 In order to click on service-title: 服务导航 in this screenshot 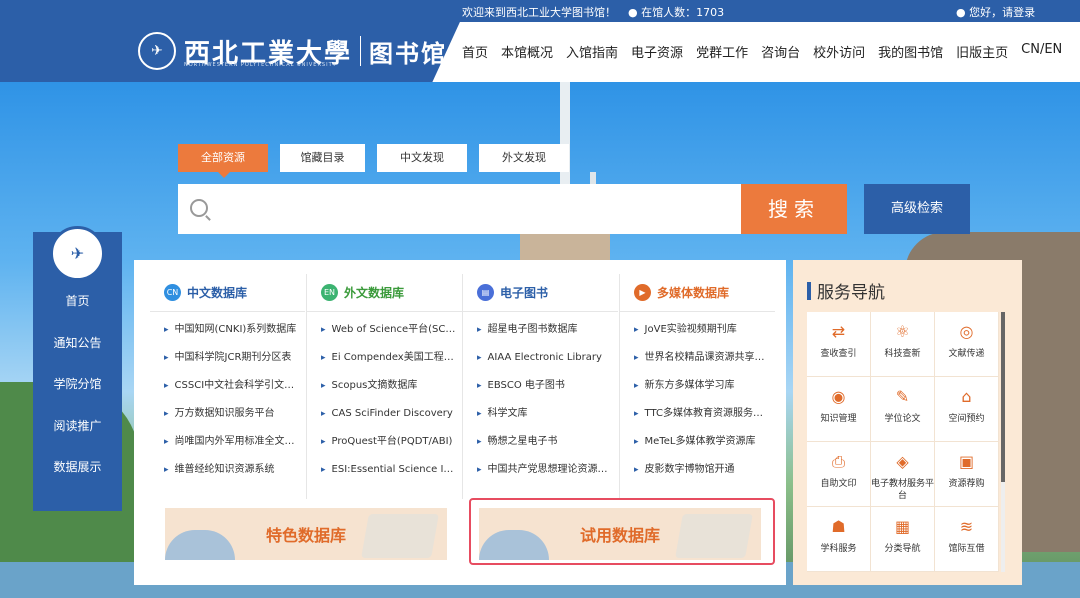, I will do `click(851, 293)`.